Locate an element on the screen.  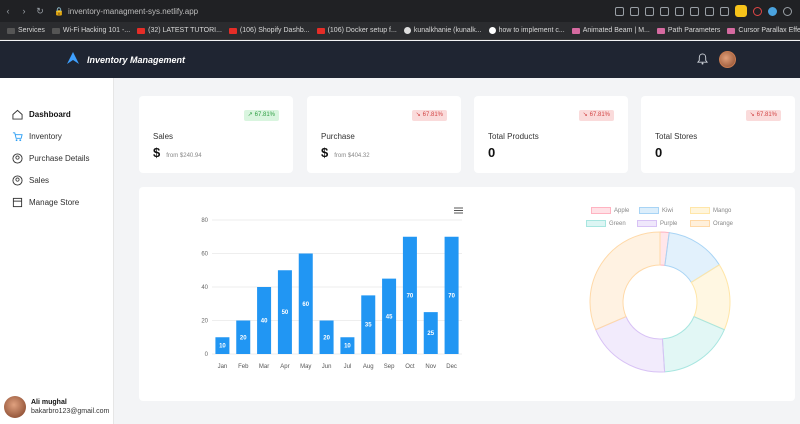
bookmark-item: Services is located at coordinates (26, 30).